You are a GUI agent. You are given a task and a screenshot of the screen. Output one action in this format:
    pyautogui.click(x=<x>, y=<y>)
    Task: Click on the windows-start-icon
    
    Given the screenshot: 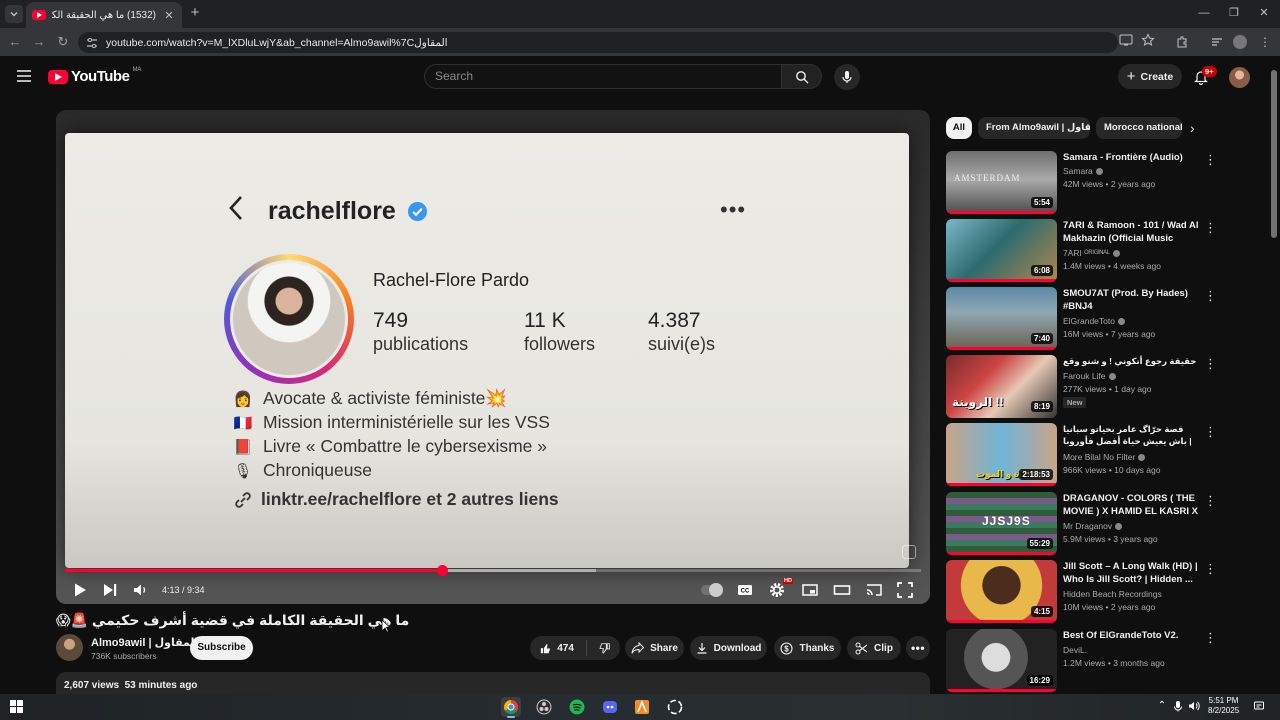 What is the action you would take?
    pyautogui.click(x=16, y=706)
    